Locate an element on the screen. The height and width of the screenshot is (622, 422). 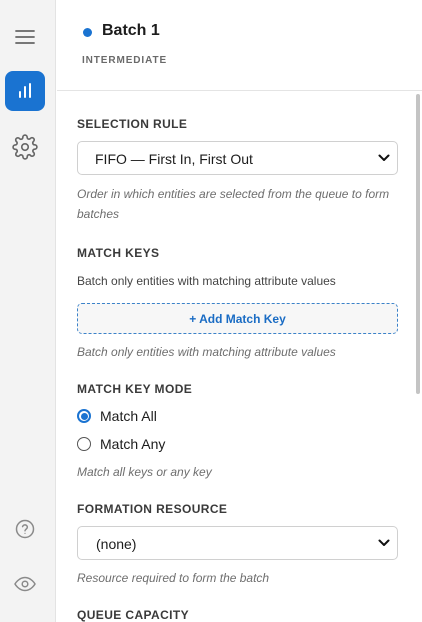
scrollbar-thumb is located at coordinates (418, 244).